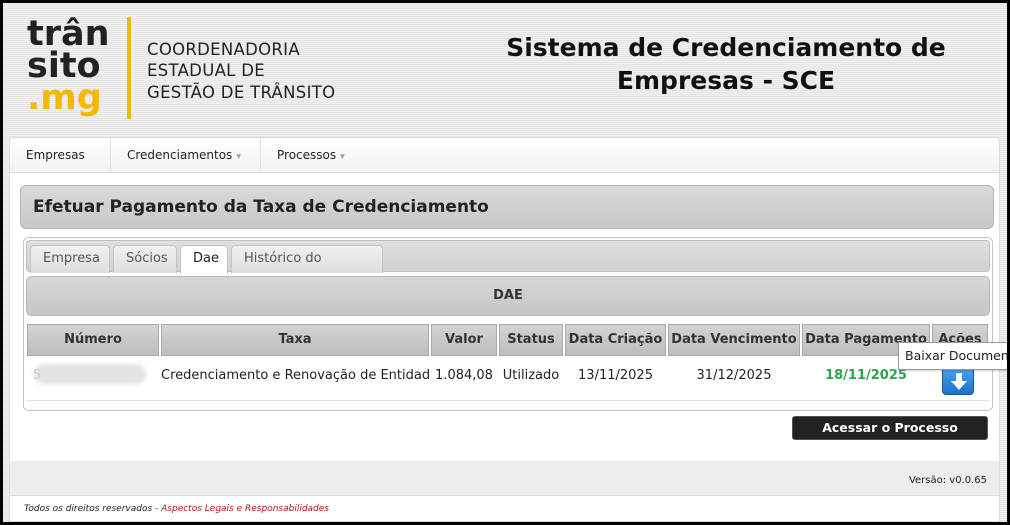 The width and height of the screenshot is (1010, 525). I want to click on main-menu: Empresas Credenciamentos ▾ Processos ▾, so click(504, 155).